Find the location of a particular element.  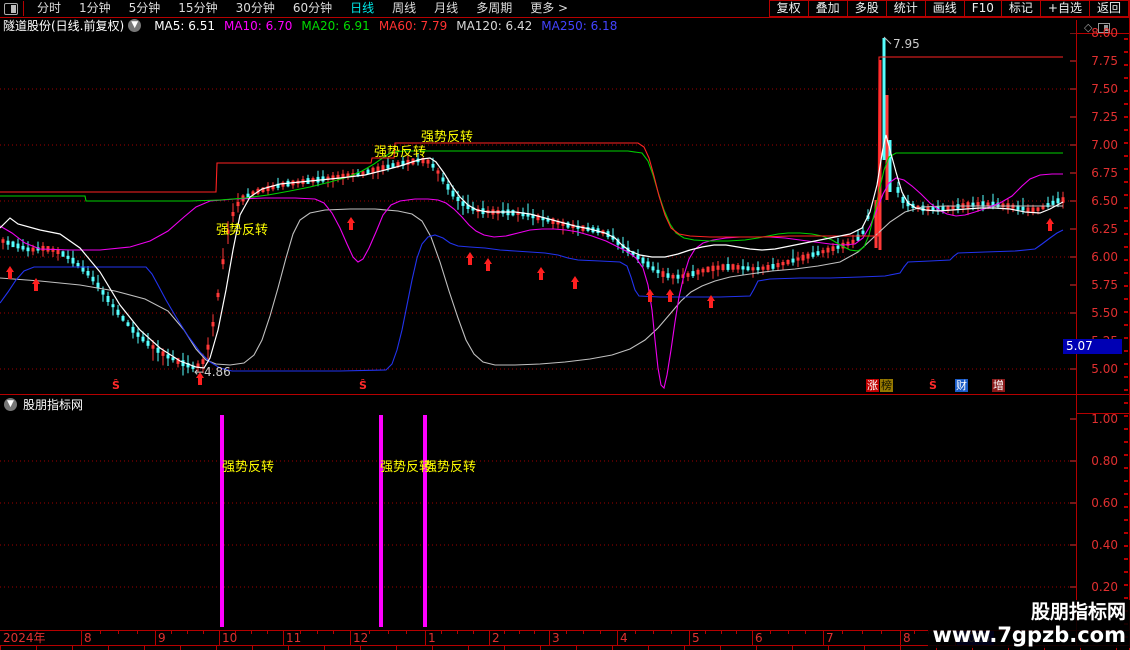

event-marker-6: 增 is located at coordinates (998, 385).